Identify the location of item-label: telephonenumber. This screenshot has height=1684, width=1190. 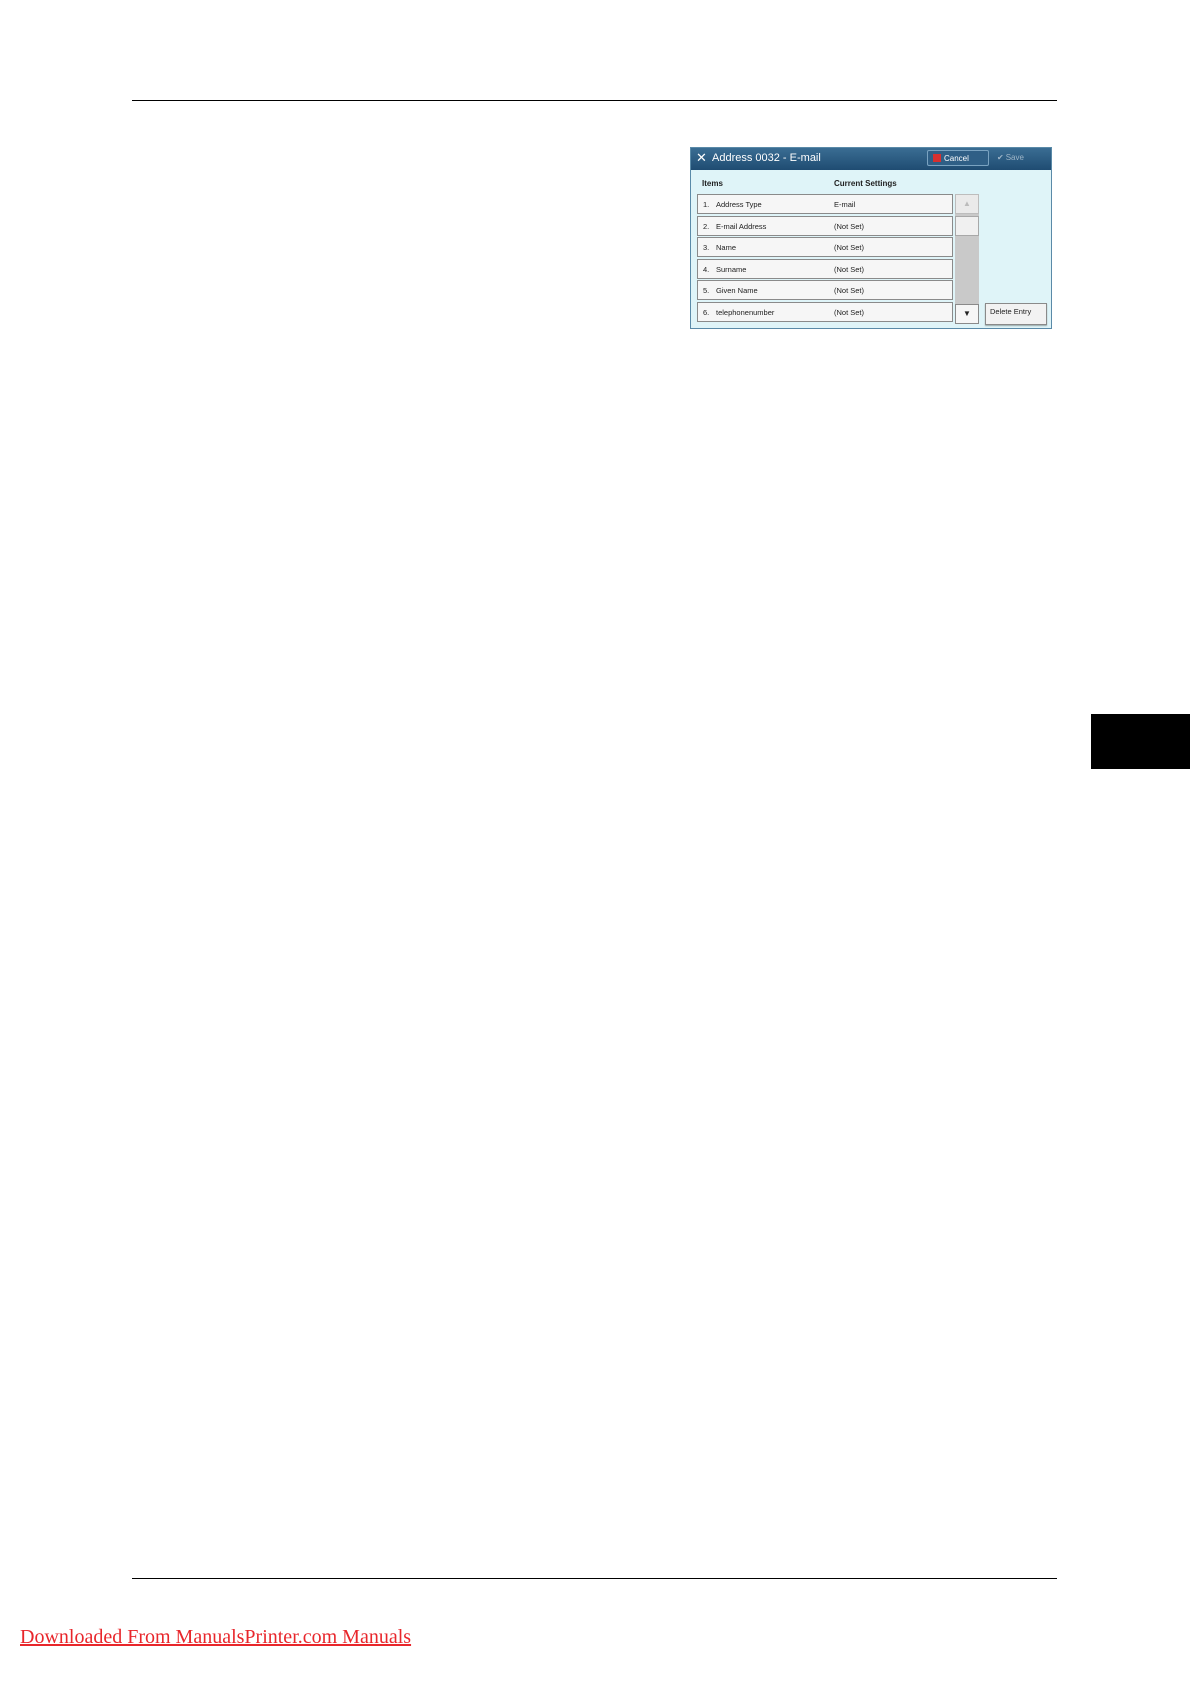
(745, 312).